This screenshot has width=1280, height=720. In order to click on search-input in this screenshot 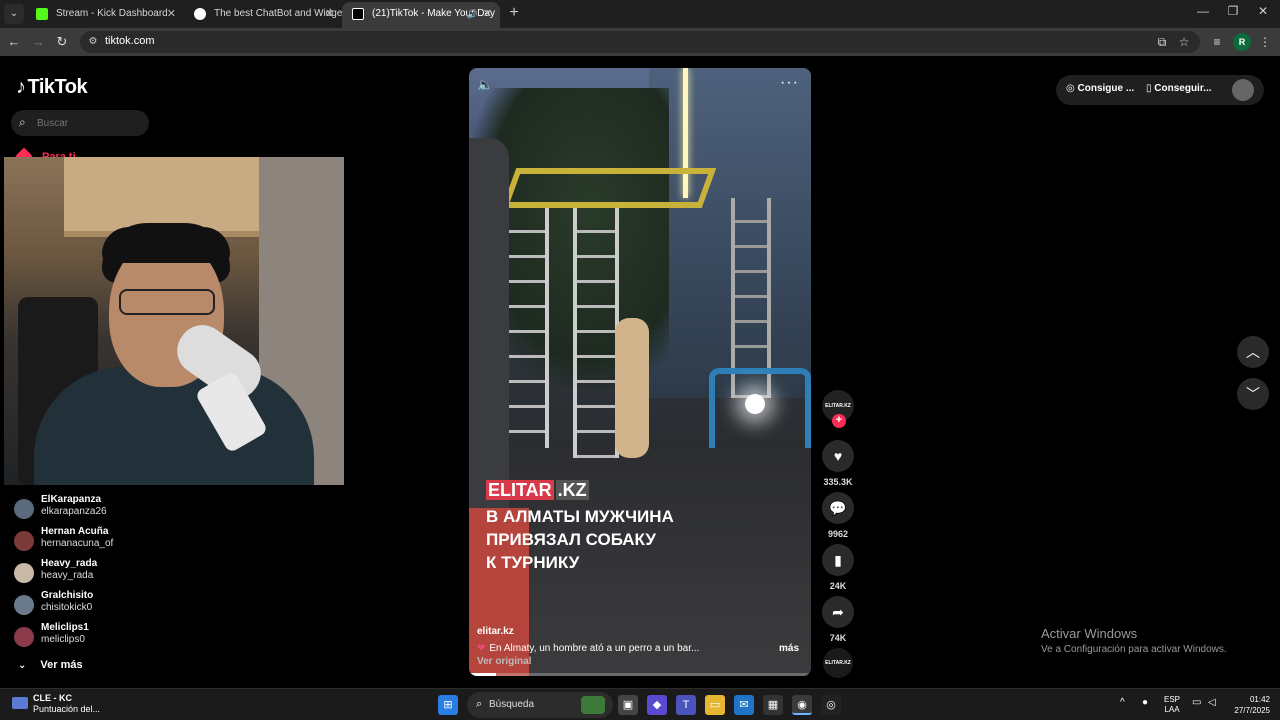, I will do `click(89, 123)`.